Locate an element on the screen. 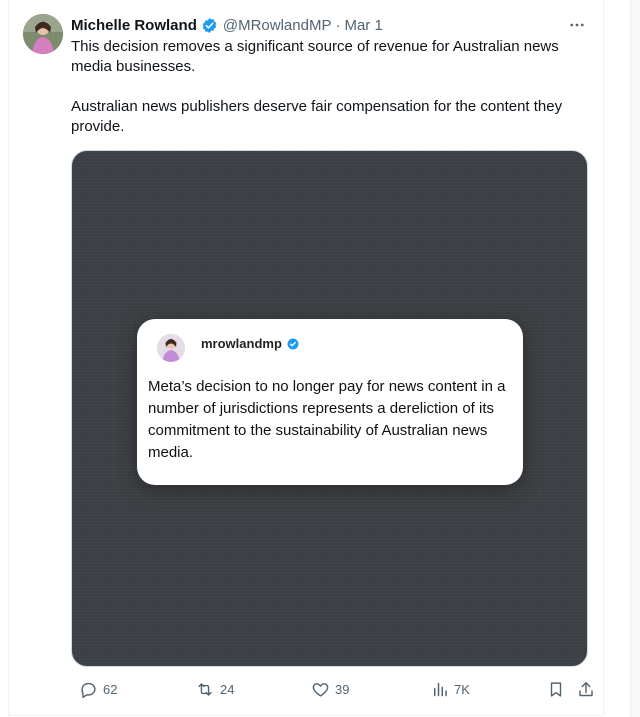 The image size is (640, 717). adjacent-panel-edge is located at coordinates (635, 358).